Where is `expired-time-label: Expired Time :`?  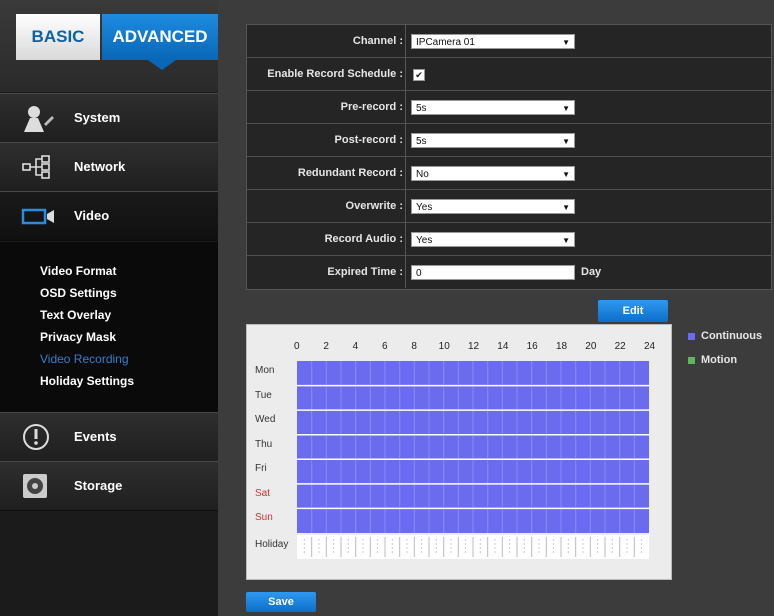
expired-time-label: Expired Time : is located at coordinates (365, 272).